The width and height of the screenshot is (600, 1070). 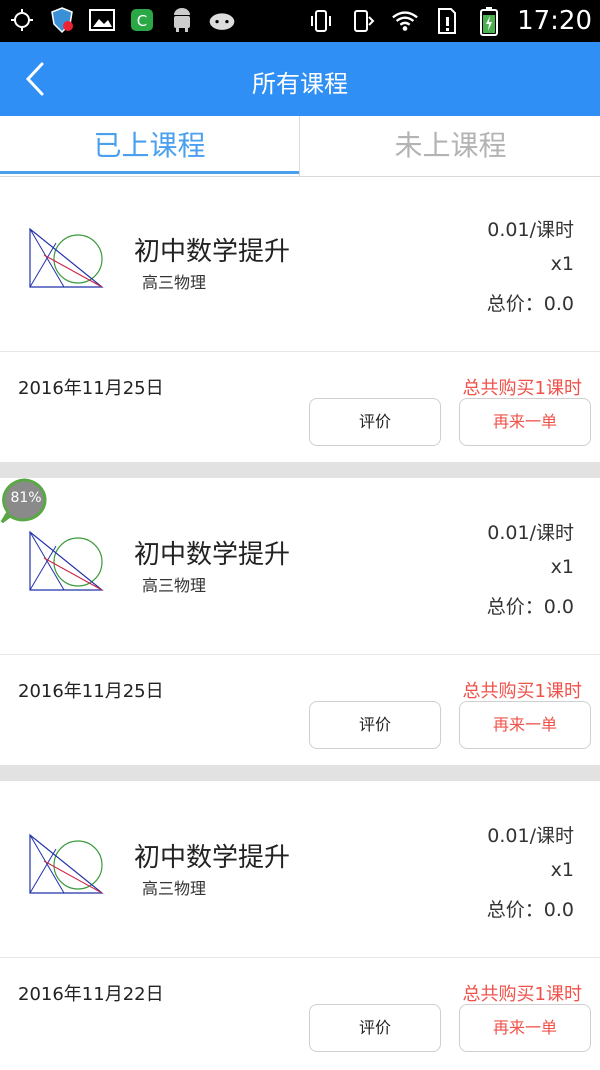 I want to click on app-header: 所有课程, so click(x=300, y=79).